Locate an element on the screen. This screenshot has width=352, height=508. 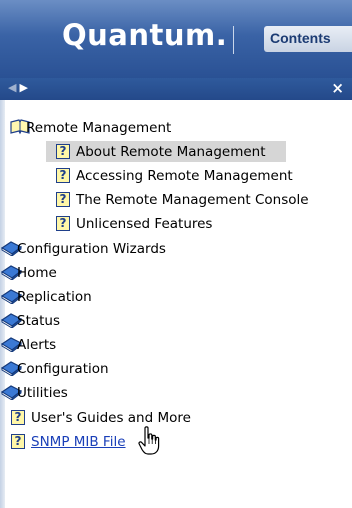
tree-item-label: The Remote Management Console is located at coordinates (192, 200).